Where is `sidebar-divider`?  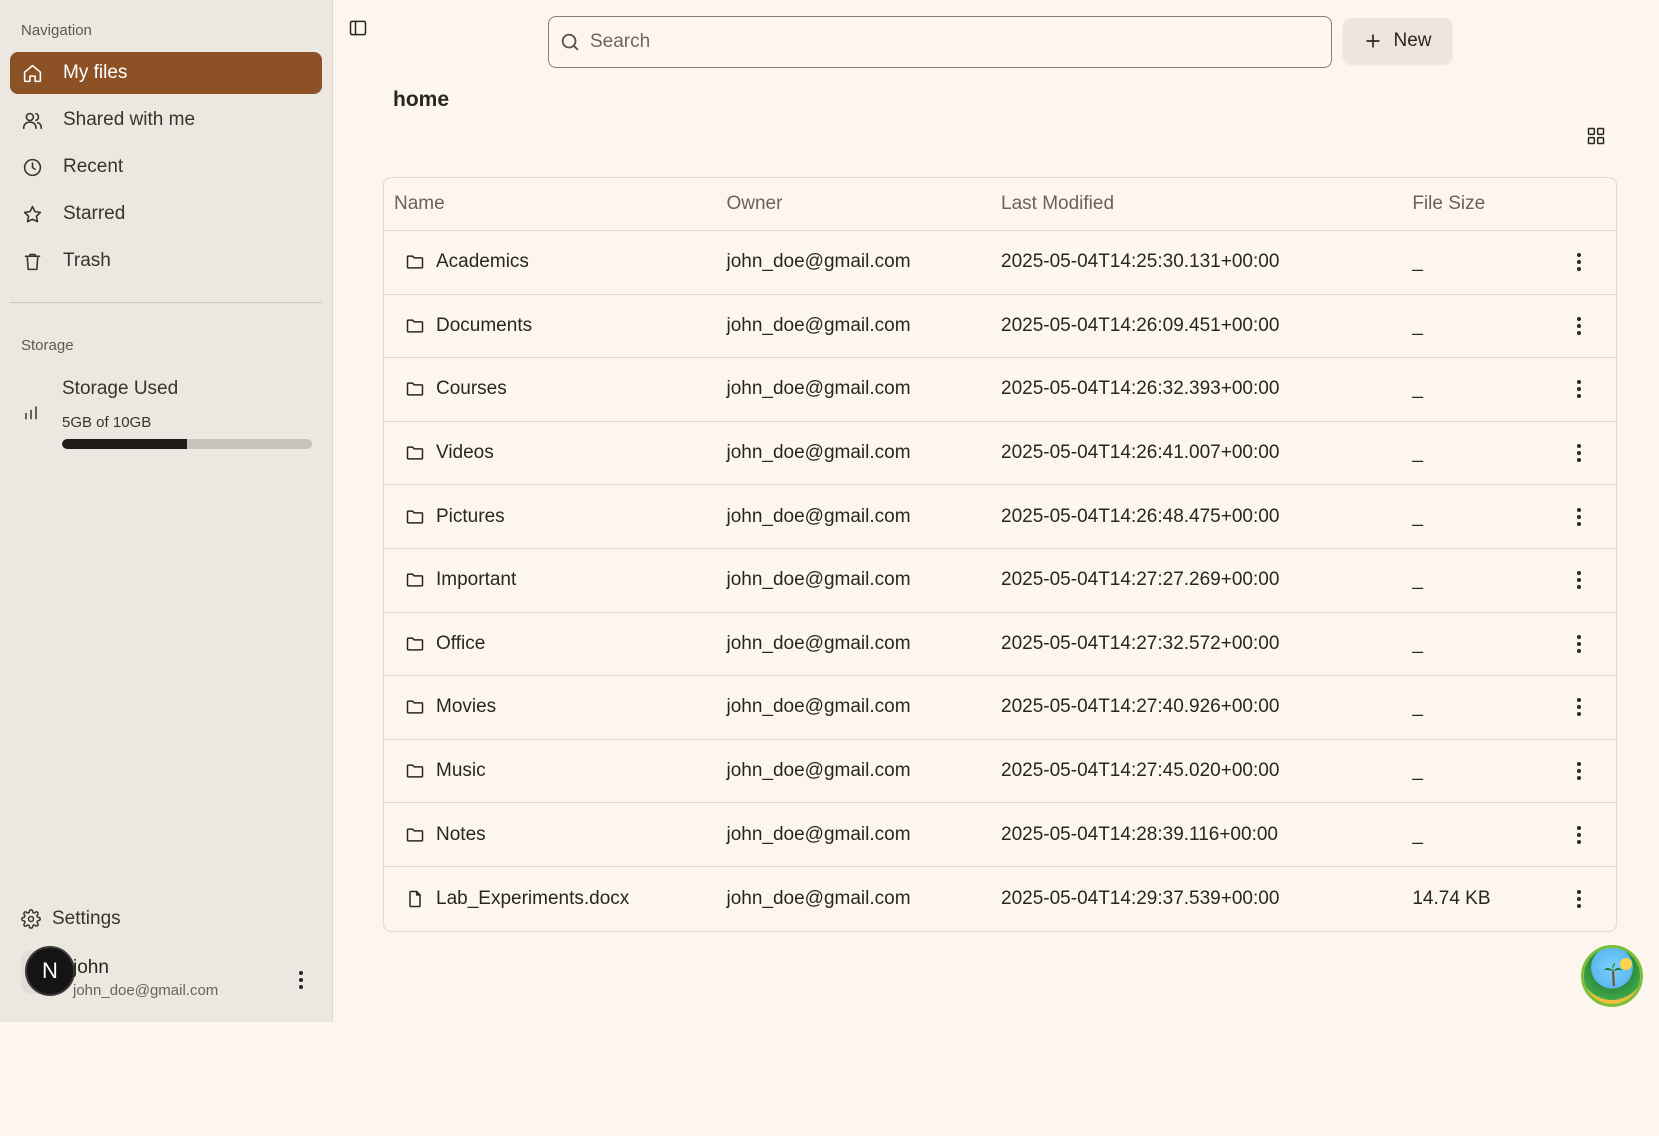
sidebar-divider is located at coordinates (166, 302).